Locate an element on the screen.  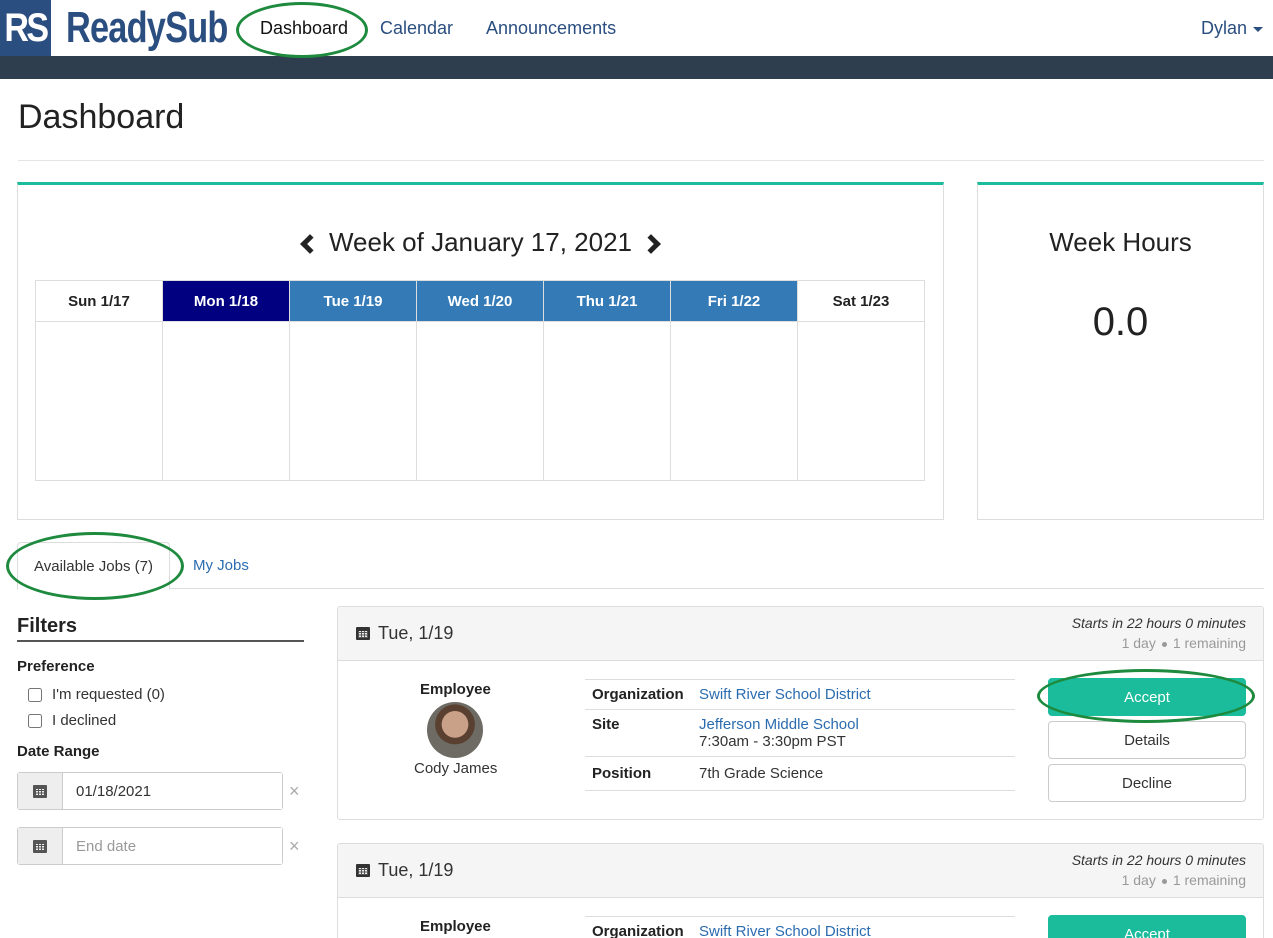
end-date-addon is located at coordinates (40, 846).